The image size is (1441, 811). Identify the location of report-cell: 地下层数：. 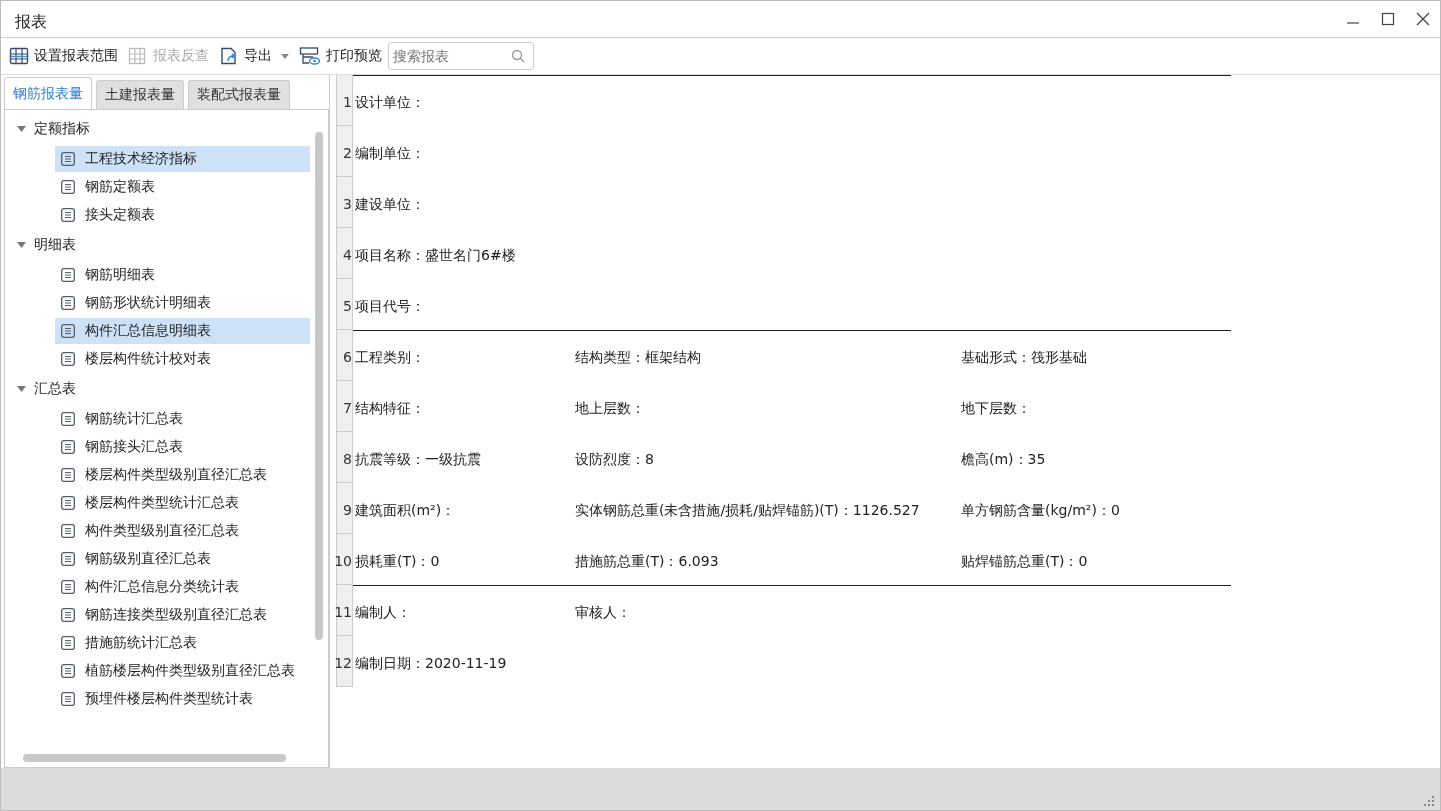
(996, 408).